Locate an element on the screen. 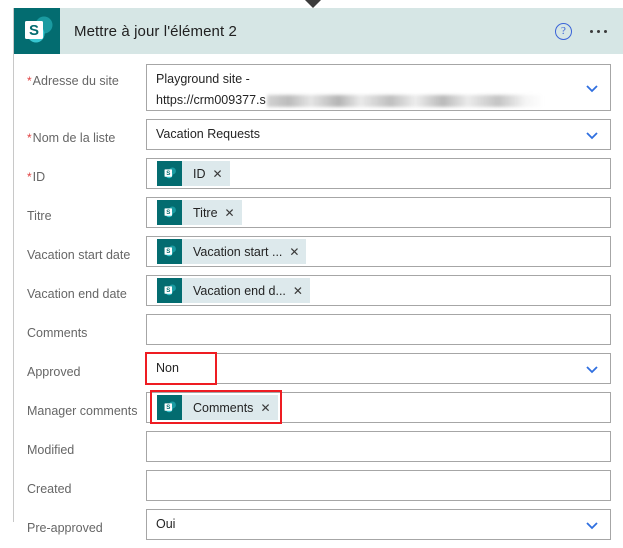  created-input is located at coordinates (378, 485).